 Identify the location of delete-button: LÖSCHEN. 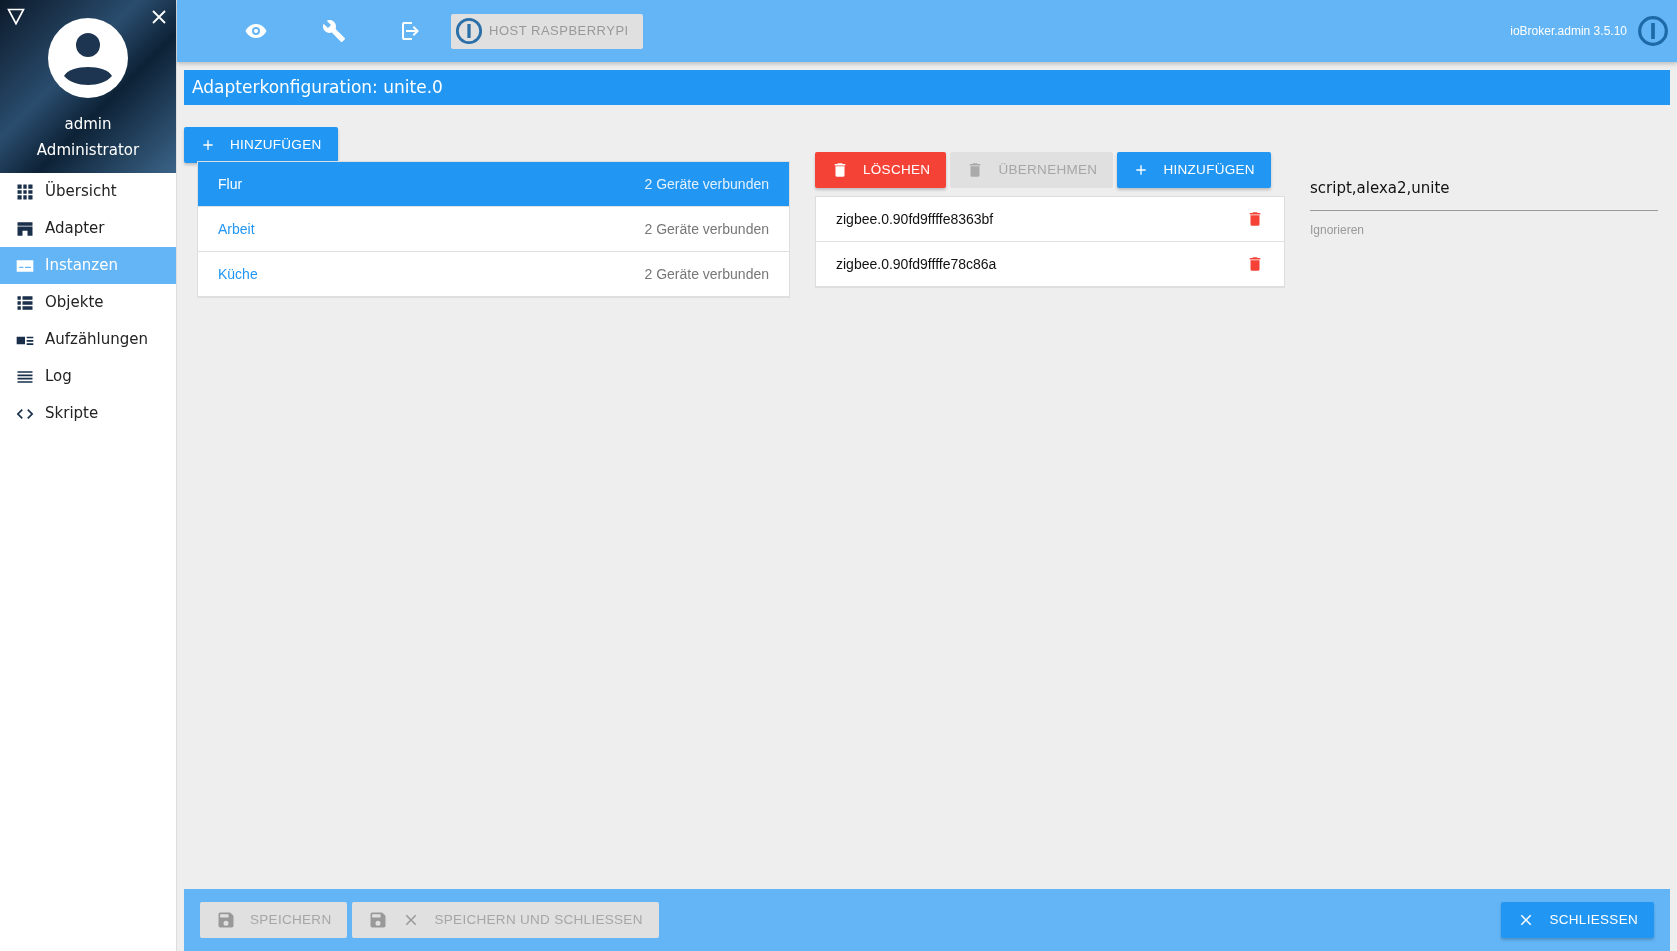
(881, 170).